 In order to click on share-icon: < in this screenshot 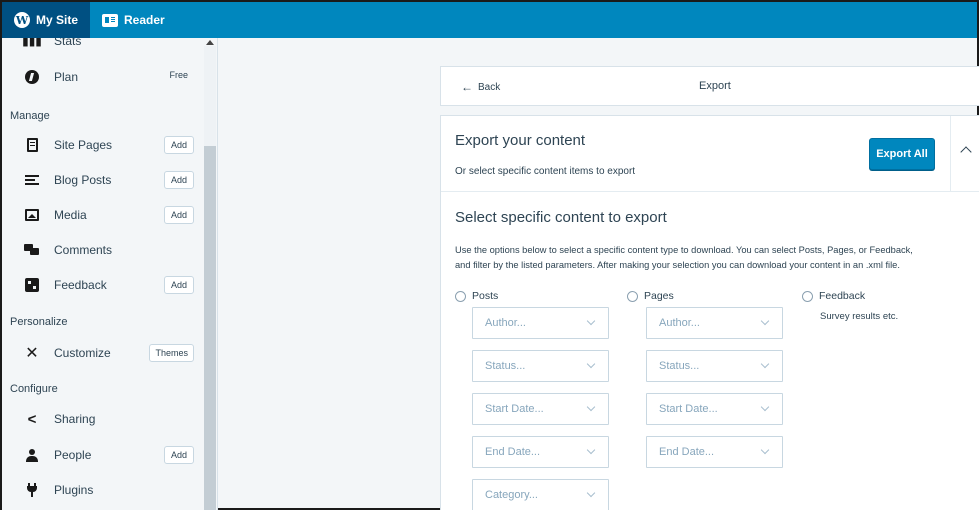, I will do `click(32, 419)`.